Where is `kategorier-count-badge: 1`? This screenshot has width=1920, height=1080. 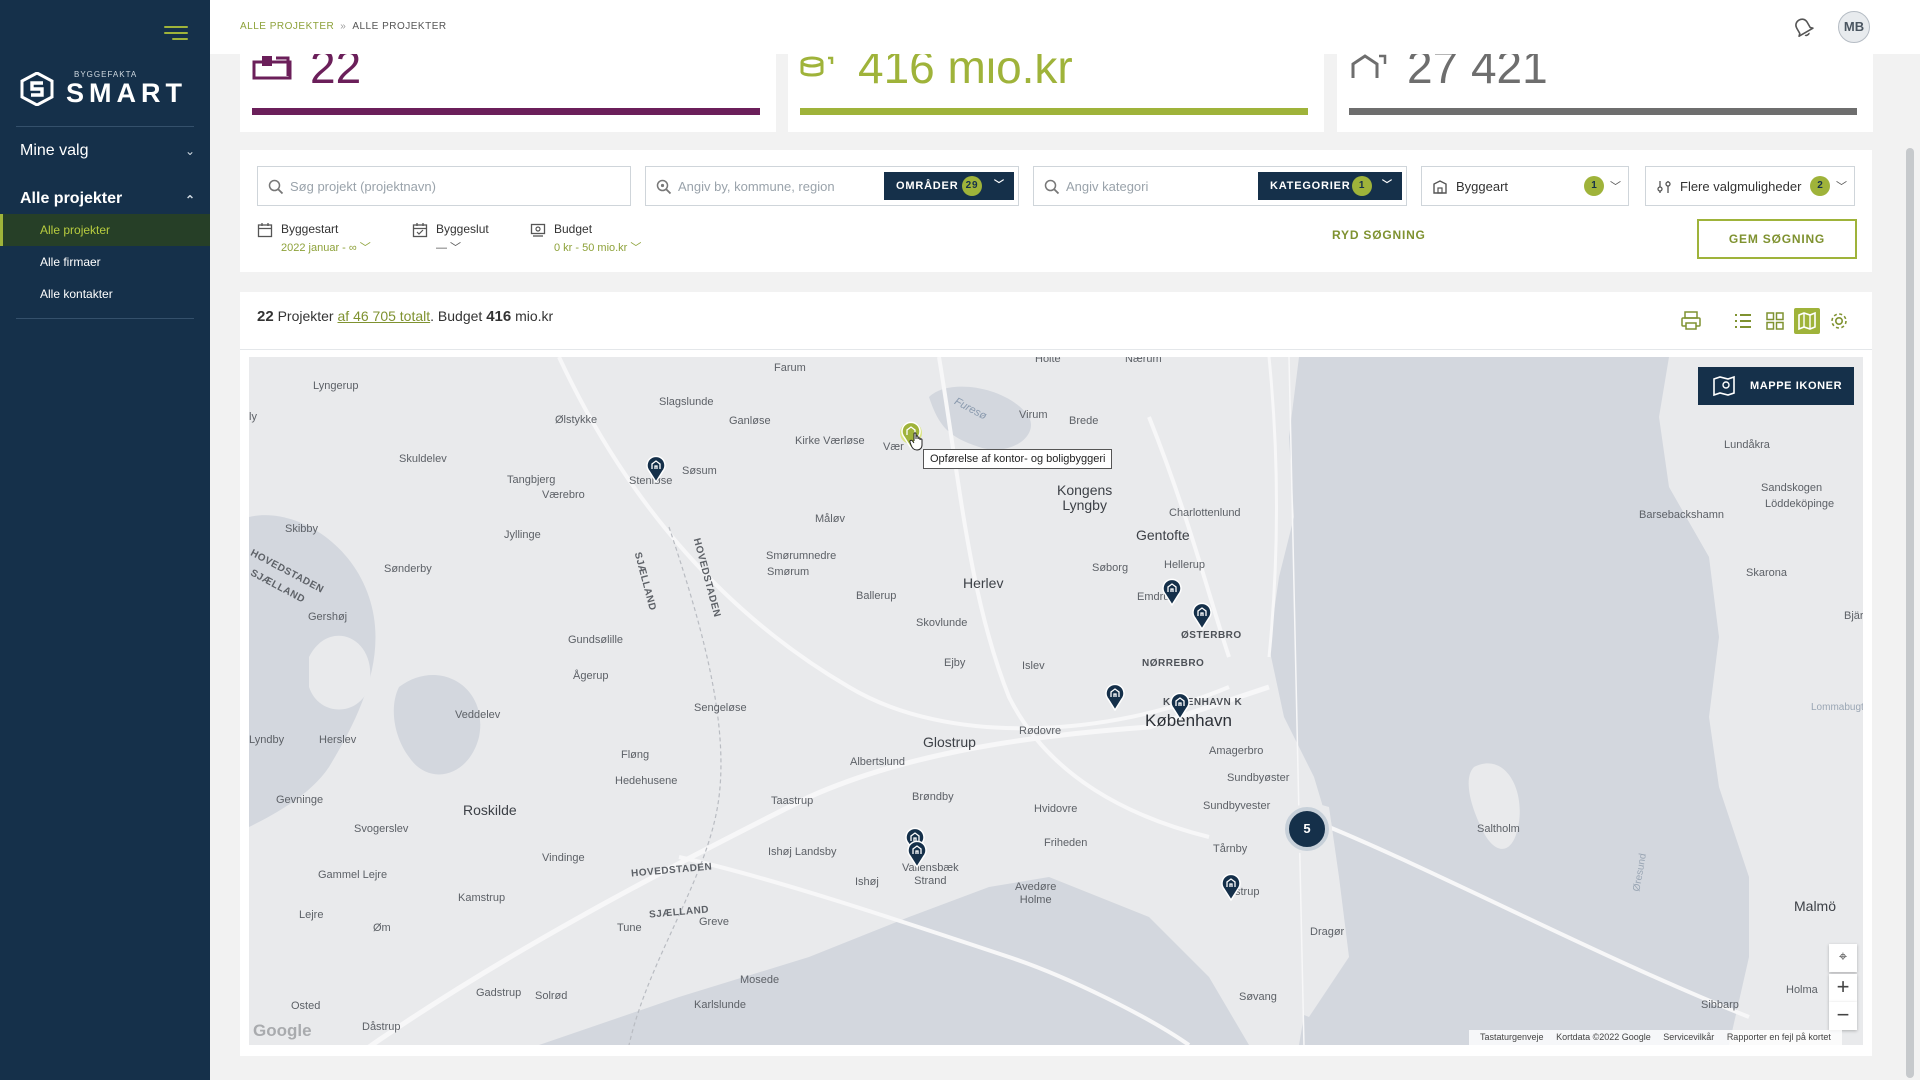 kategorier-count-badge: 1 is located at coordinates (1362, 186).